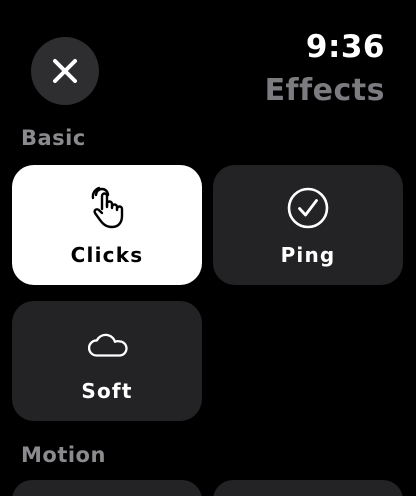  What do you see at coordinates (63, 455) in the screenshot?
I see `section-label-motion: Motion` at bounding box center [63, 455].